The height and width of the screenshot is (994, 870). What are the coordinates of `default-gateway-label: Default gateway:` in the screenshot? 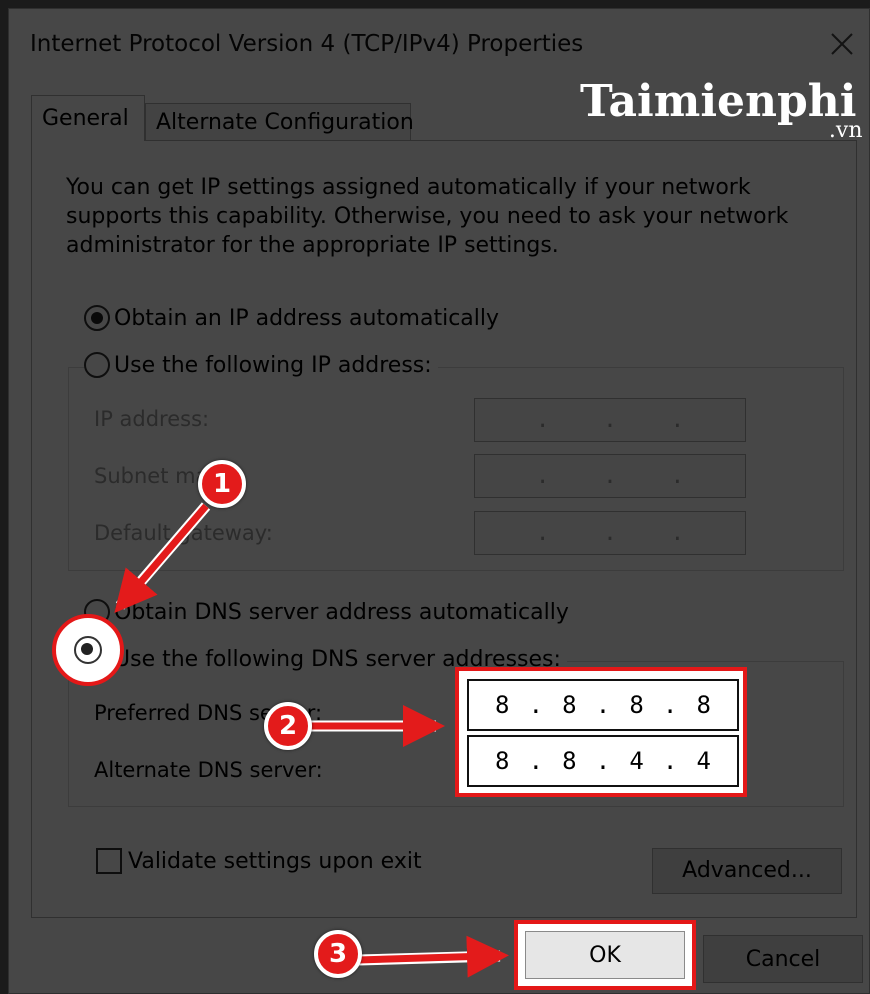 It's located at (183, 533).